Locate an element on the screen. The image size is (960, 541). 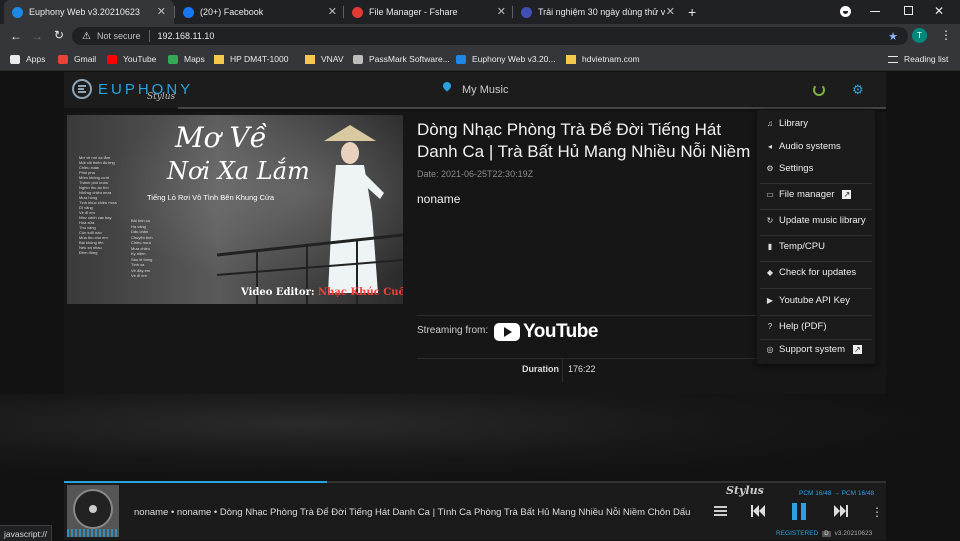
forum-icon is located at coordinates (526, 12).